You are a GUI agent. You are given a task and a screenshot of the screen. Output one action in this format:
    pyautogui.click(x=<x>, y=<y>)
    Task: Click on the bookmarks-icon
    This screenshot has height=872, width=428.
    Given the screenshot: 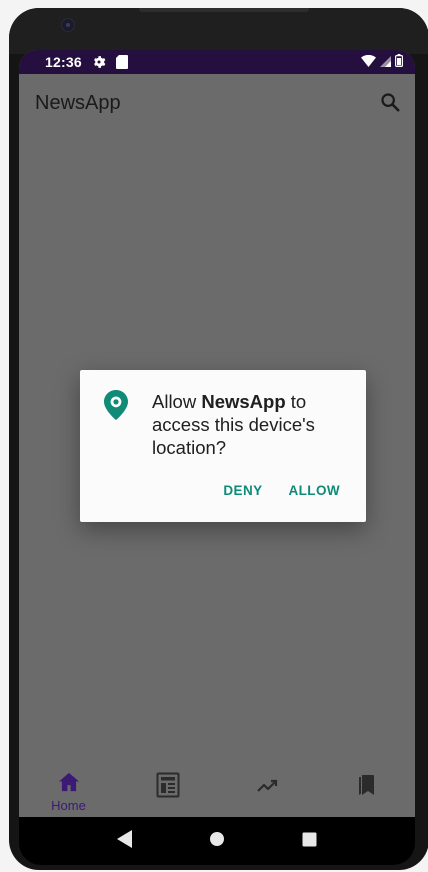 What is the action you would take?
    pyautogui.click(x=366, y=787)
    